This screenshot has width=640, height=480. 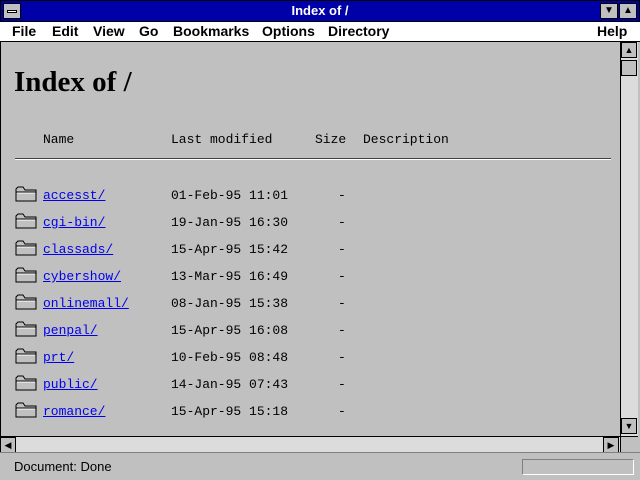 What do you see at coordinates (24, 31) in the screenshot?
I see `menu-file: File` at bounding box center [24, 31].